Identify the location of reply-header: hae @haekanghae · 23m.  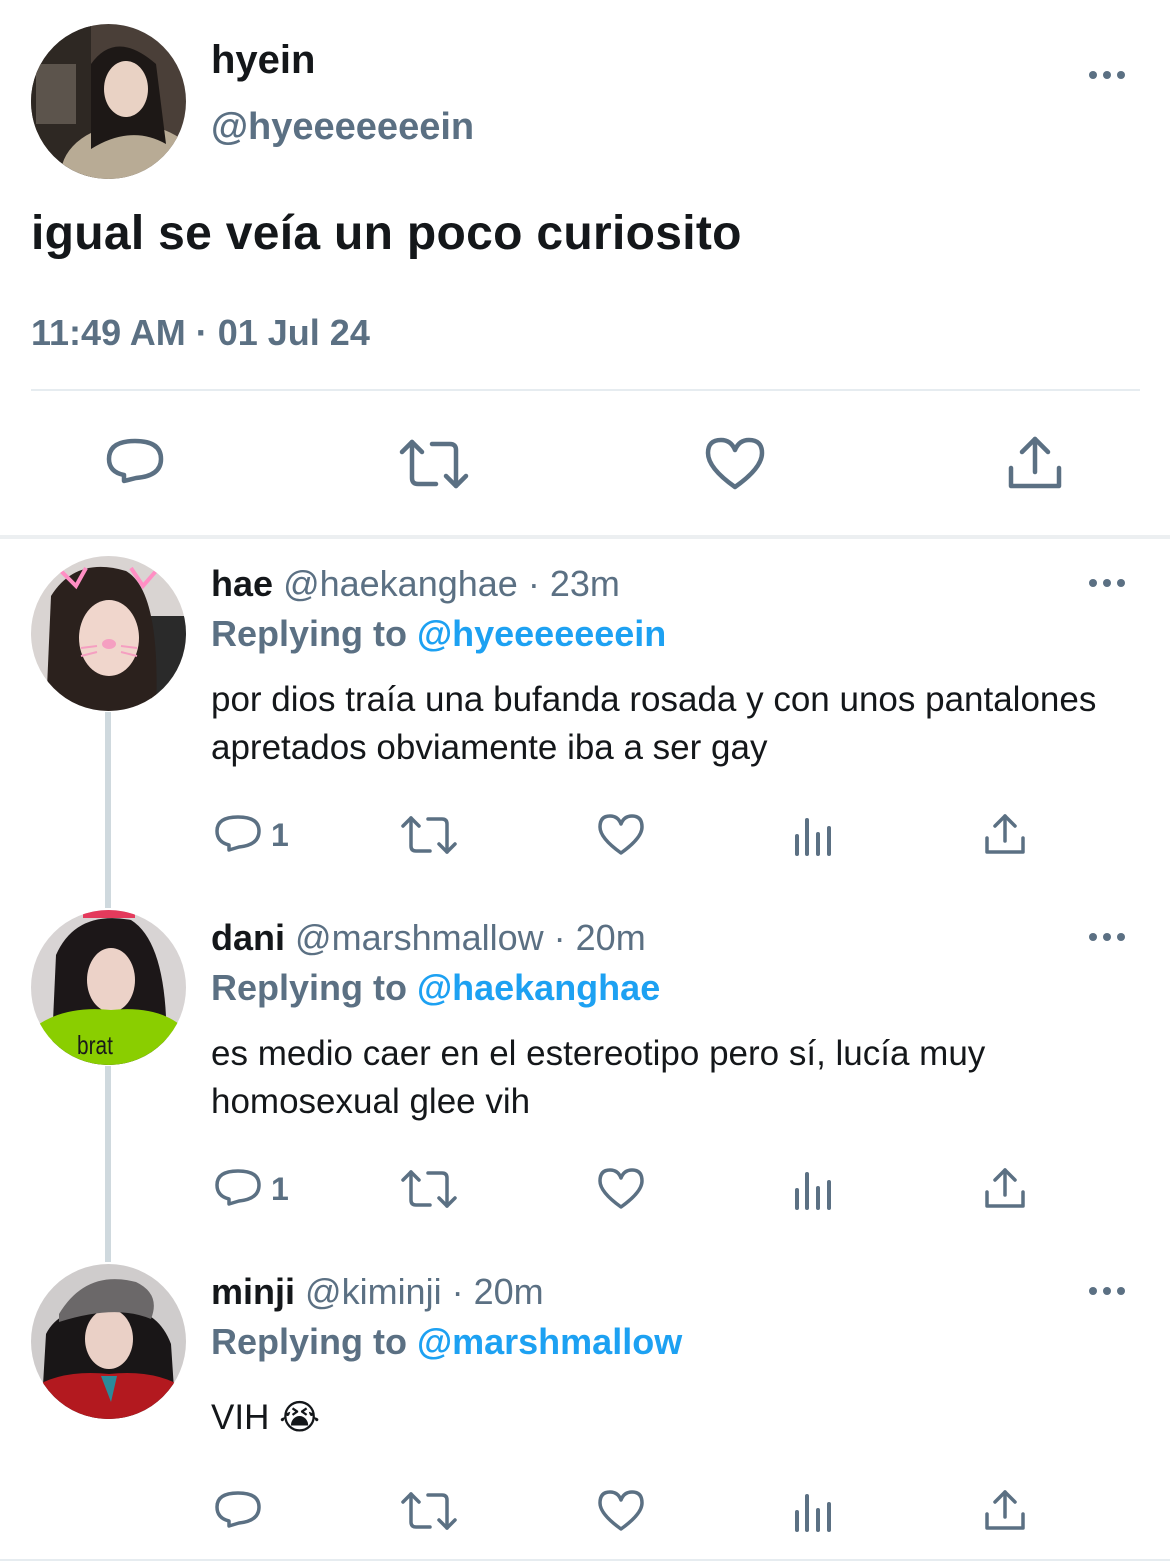
(415, 584).